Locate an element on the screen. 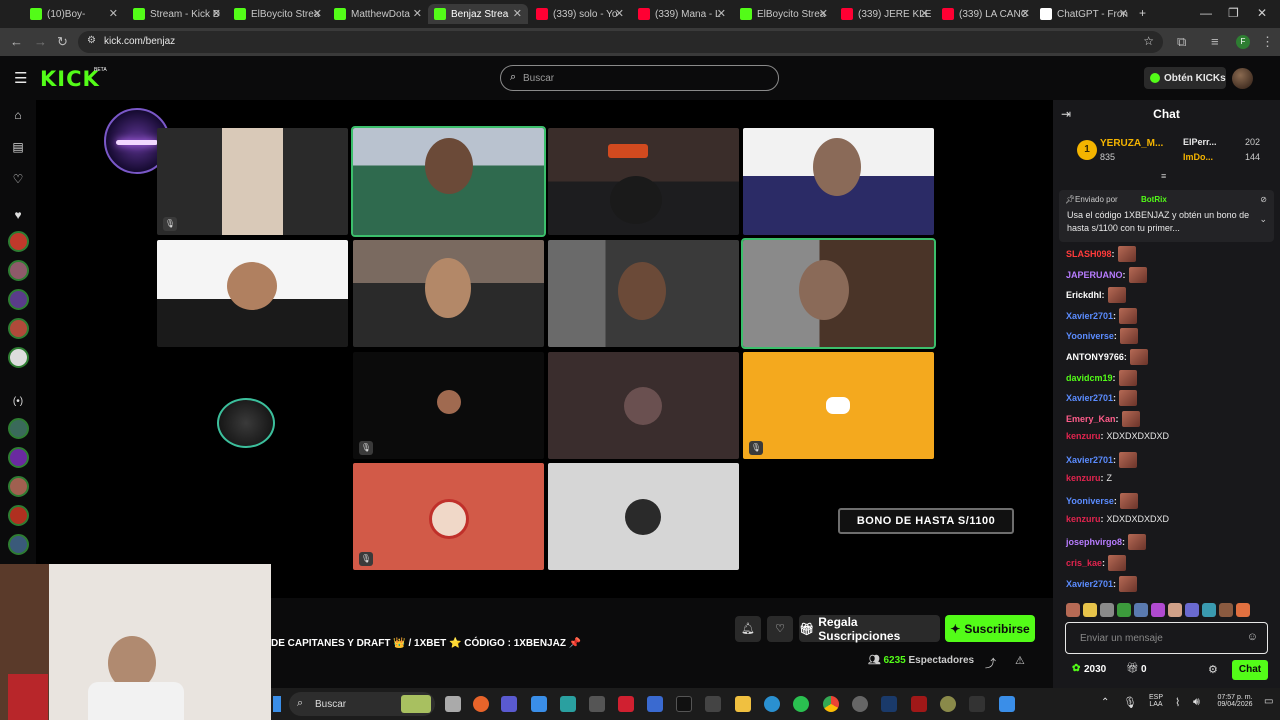 The height and width of the screenshot is (720, 1280). chat-username: josephvirgo8 is located at coordinates (1094, 542).